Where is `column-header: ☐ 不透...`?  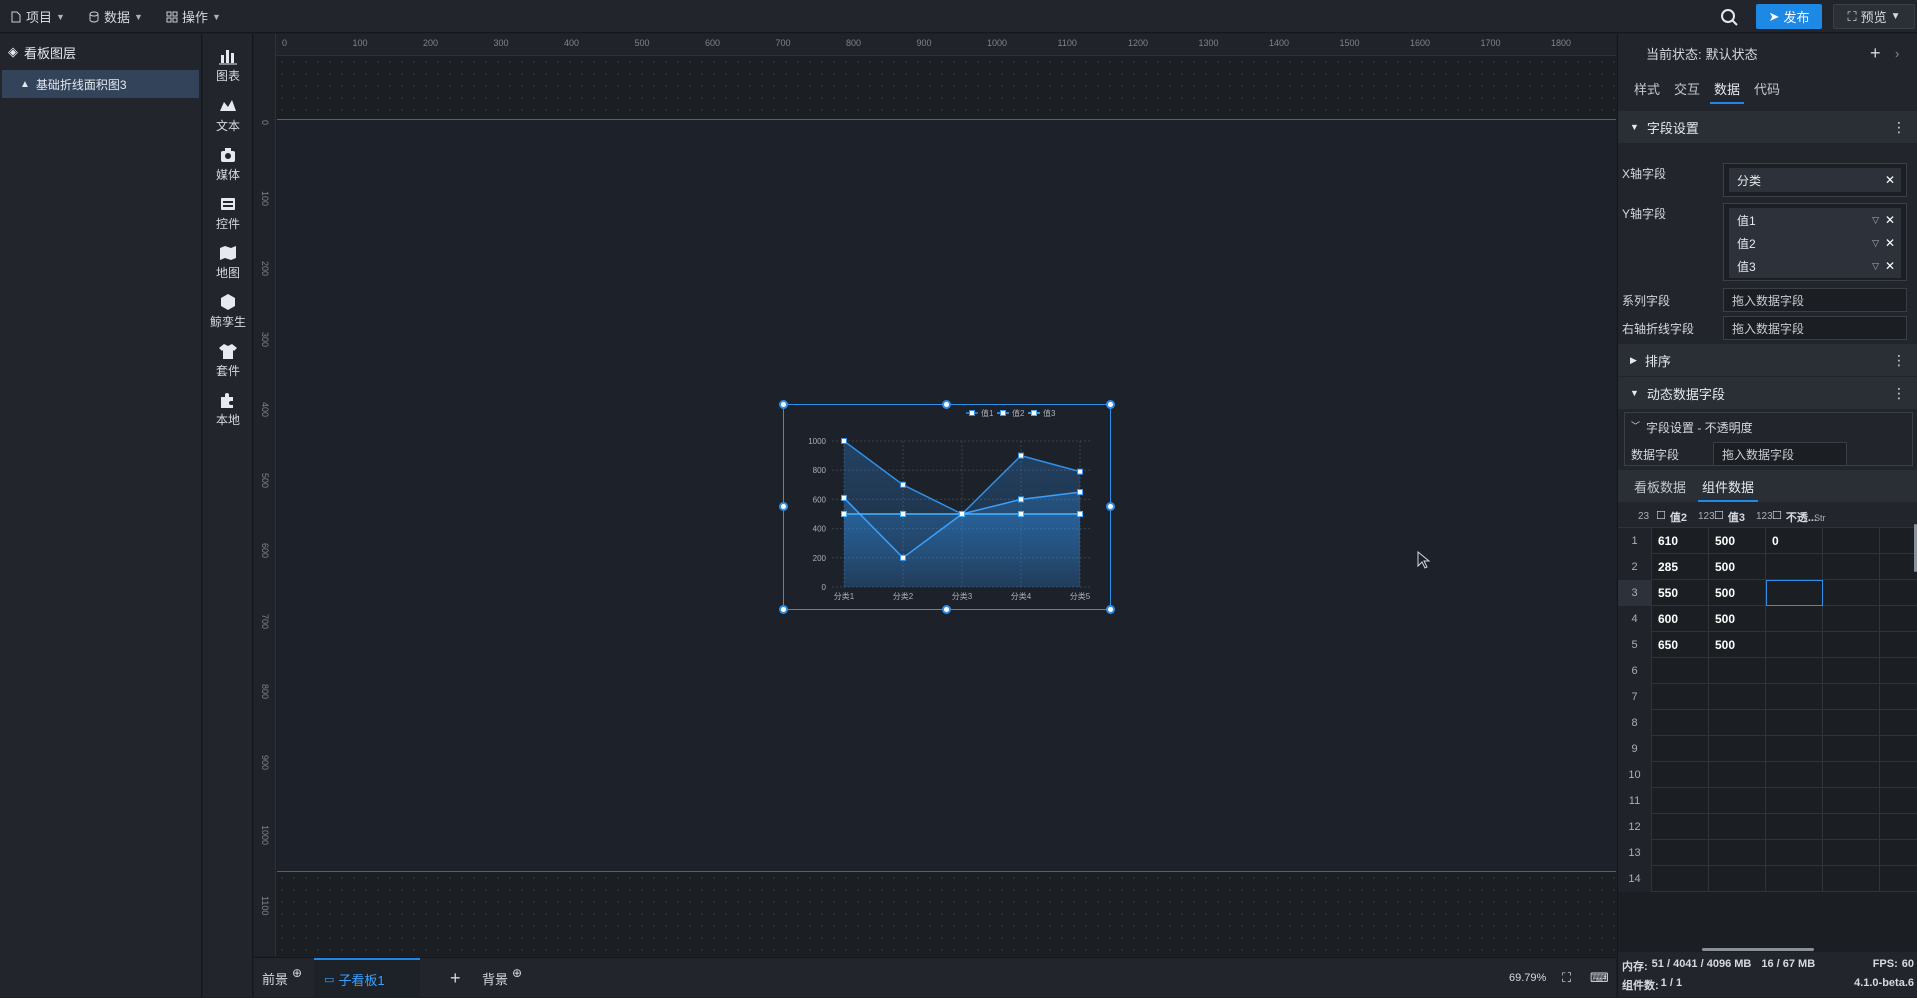 column-header: ☐ 不透... is located at coordinates (1794, 517).